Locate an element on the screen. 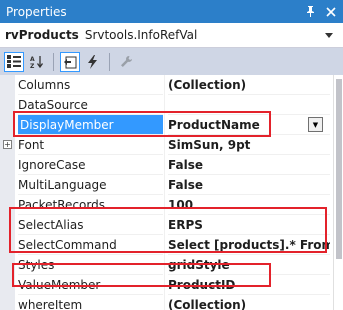  properties-toolbar: AZ is located at coordinates (171, 61).